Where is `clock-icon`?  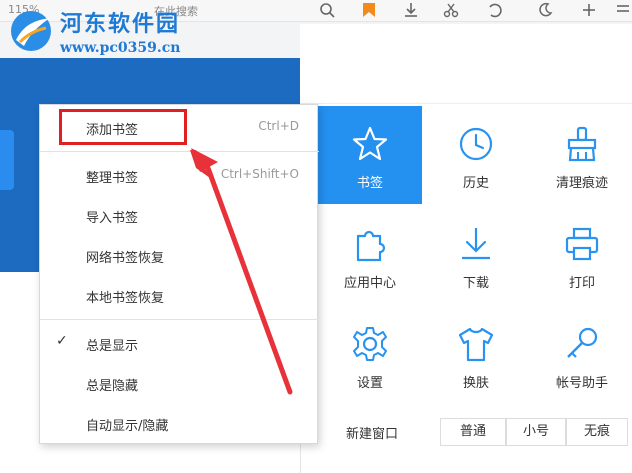
clock-icon is located at coordinates (476, 144).